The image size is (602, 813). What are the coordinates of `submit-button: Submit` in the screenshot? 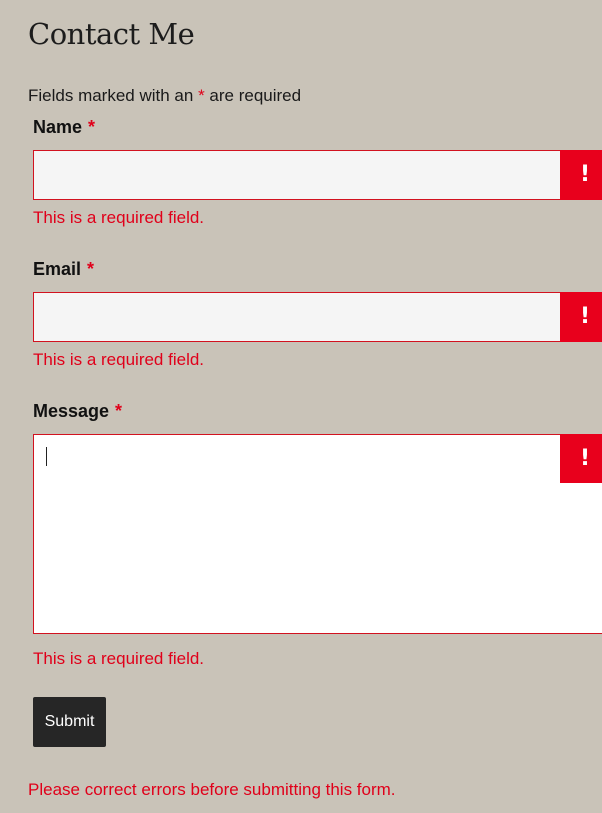 It's located at (69, 722).